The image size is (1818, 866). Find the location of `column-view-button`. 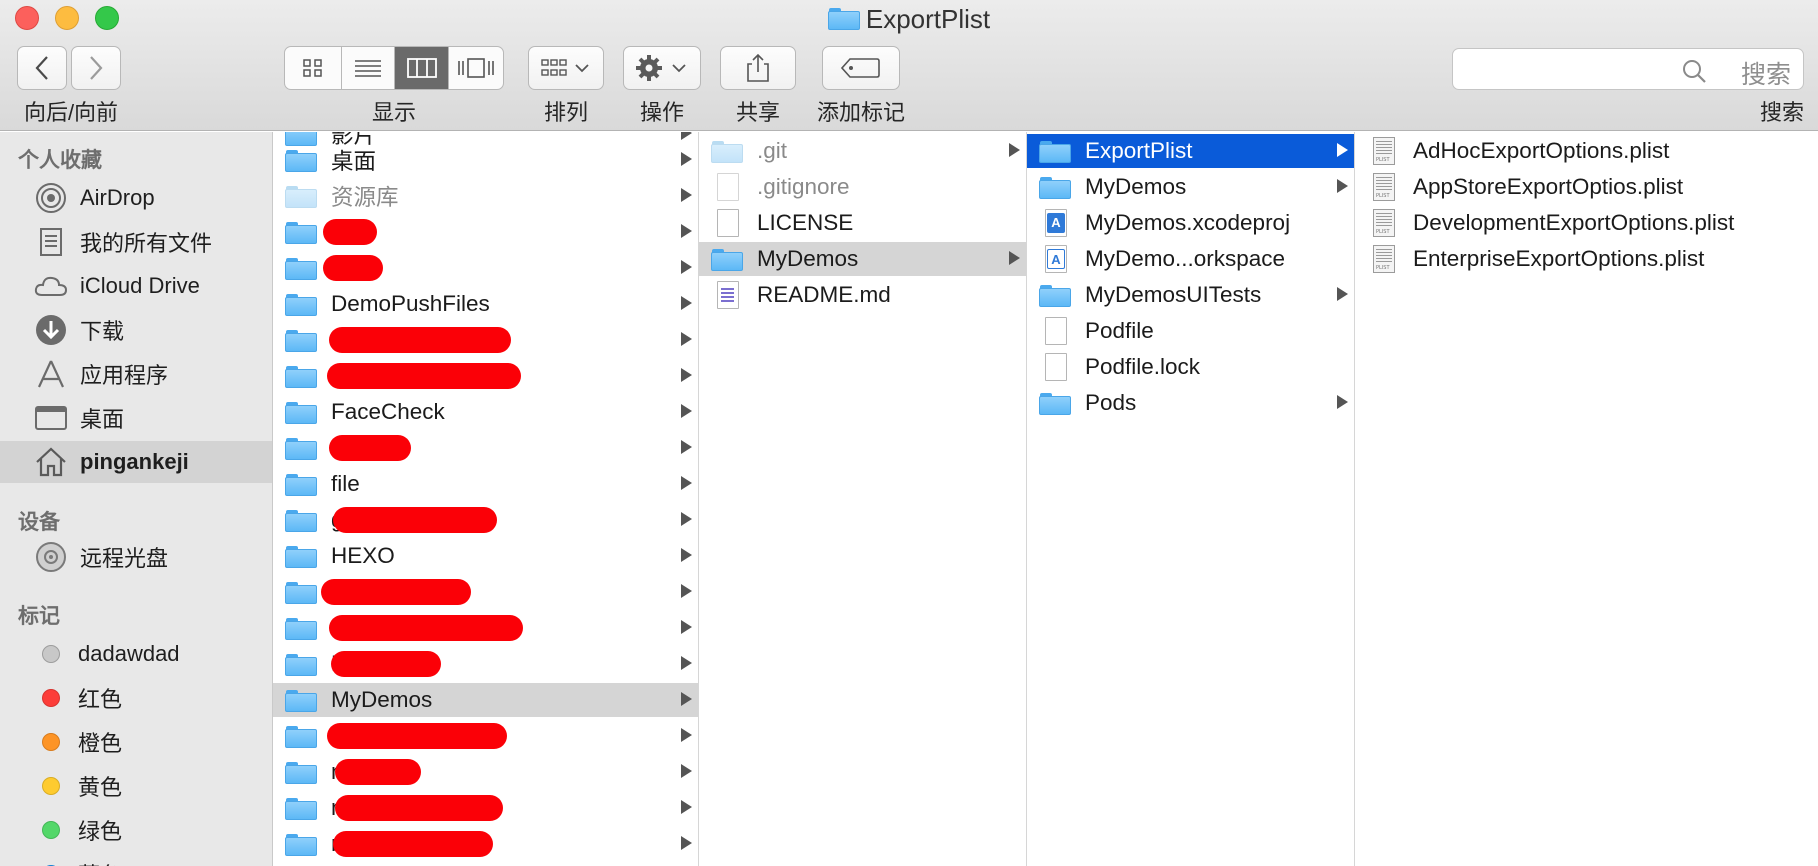

column-view-button is located at coordinates (422, 68).